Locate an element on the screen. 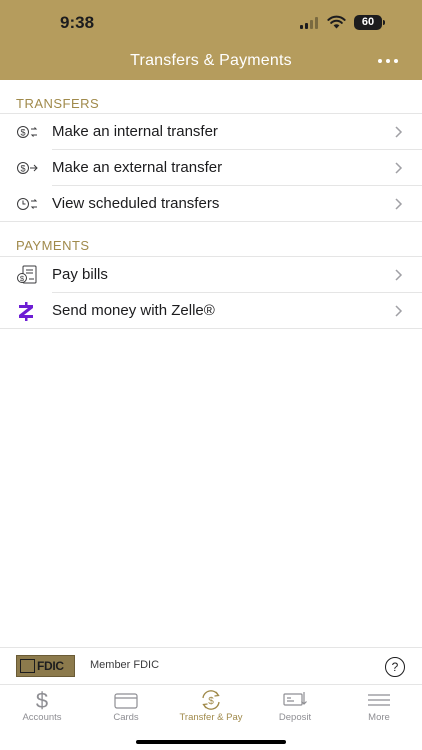 The image size is (422, 750). battery-icon: 60 is located at coordinates (368, 22).